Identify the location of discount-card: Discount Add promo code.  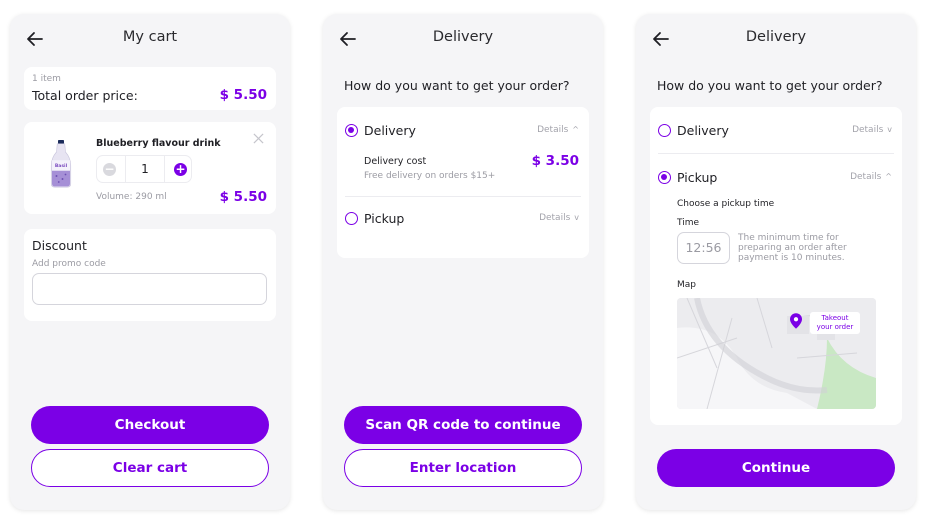
(150, 275).